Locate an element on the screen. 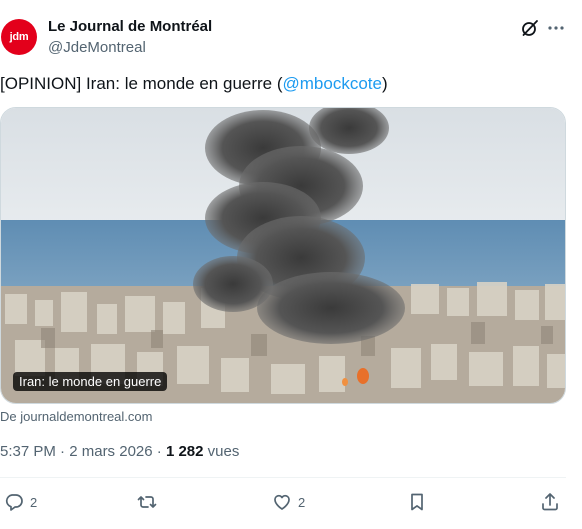 This screenshot has width=582, height=529. tweet-time: 5:37 PM is located at coordinates (28, 451).